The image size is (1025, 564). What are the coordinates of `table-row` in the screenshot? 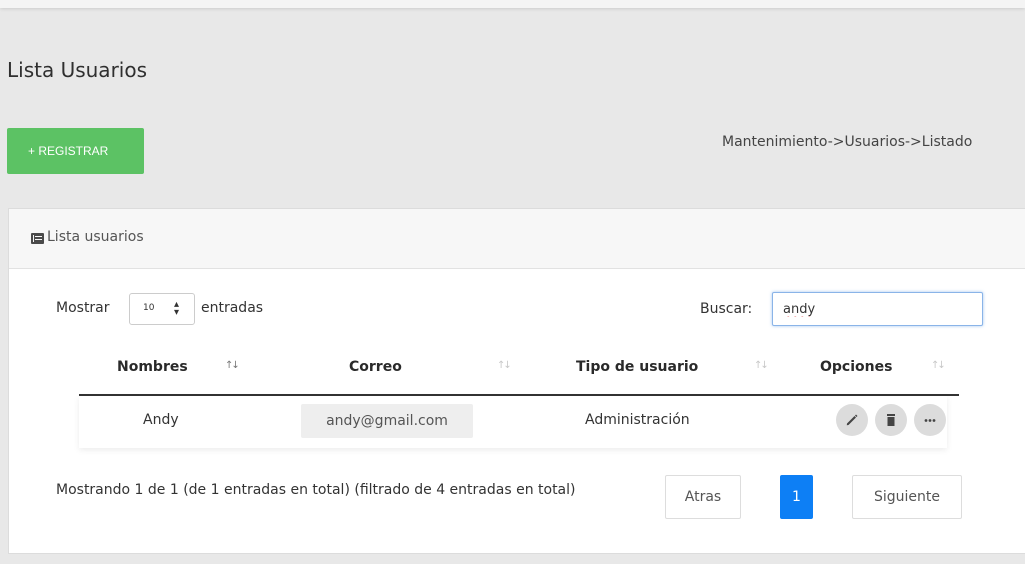 It's located at (513, 422).